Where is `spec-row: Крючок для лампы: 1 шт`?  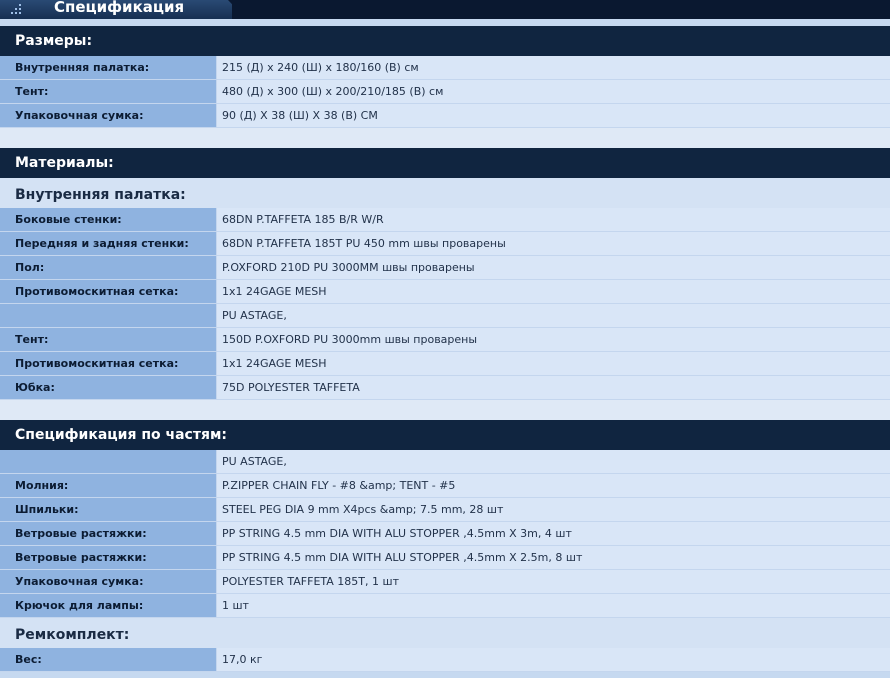 spec-row: Крючок для лампы: 1 шт is located at coordinates (445, 606).